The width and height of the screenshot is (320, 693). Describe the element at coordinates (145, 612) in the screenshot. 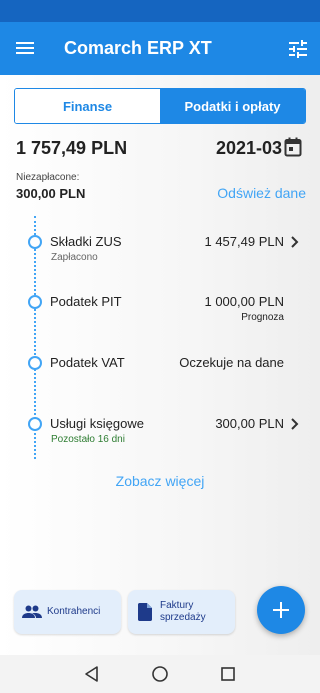

I see `document-icon` at that location.